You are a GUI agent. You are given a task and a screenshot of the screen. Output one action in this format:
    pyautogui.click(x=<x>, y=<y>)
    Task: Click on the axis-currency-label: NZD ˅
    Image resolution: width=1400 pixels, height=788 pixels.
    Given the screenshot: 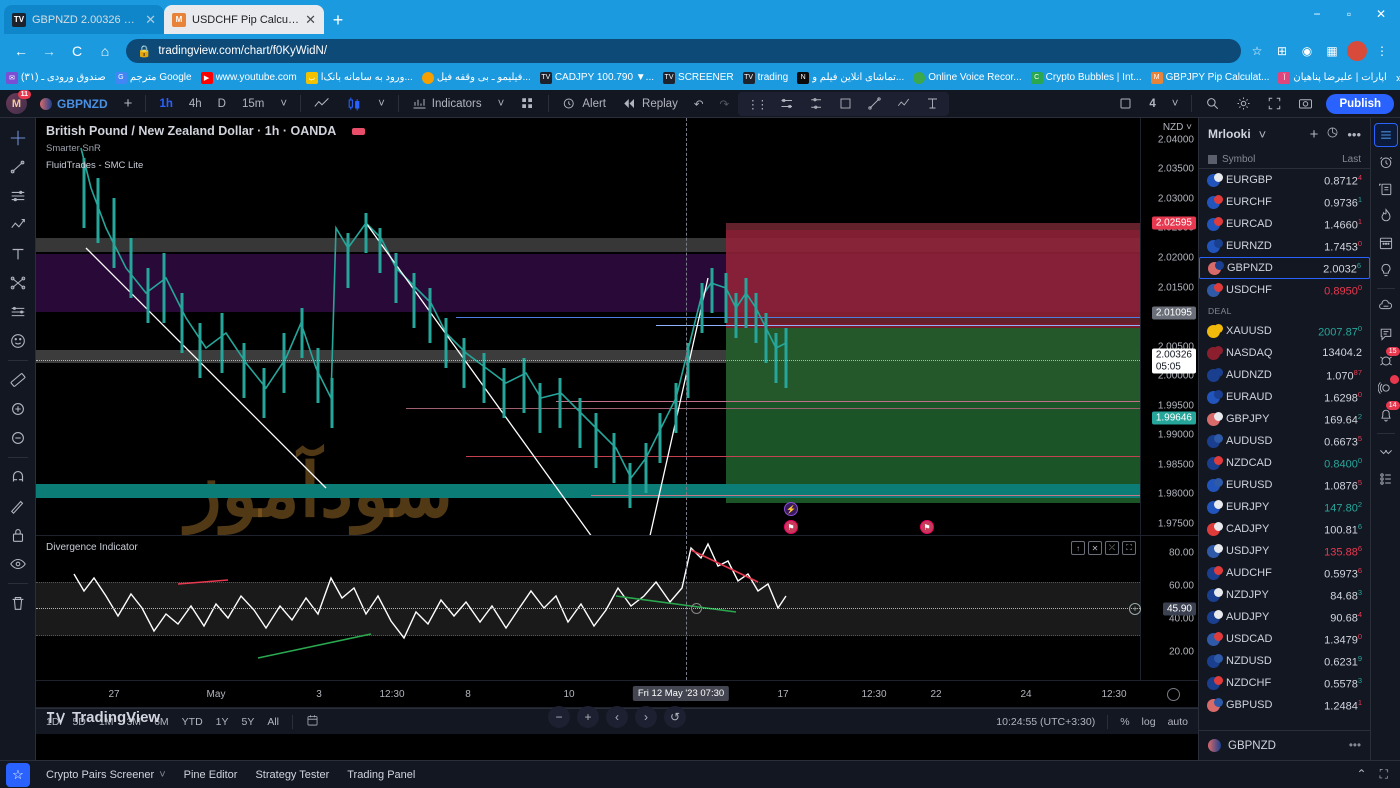 What is the action you would take?
    pyautogui.click(x=1177, y=127)
    